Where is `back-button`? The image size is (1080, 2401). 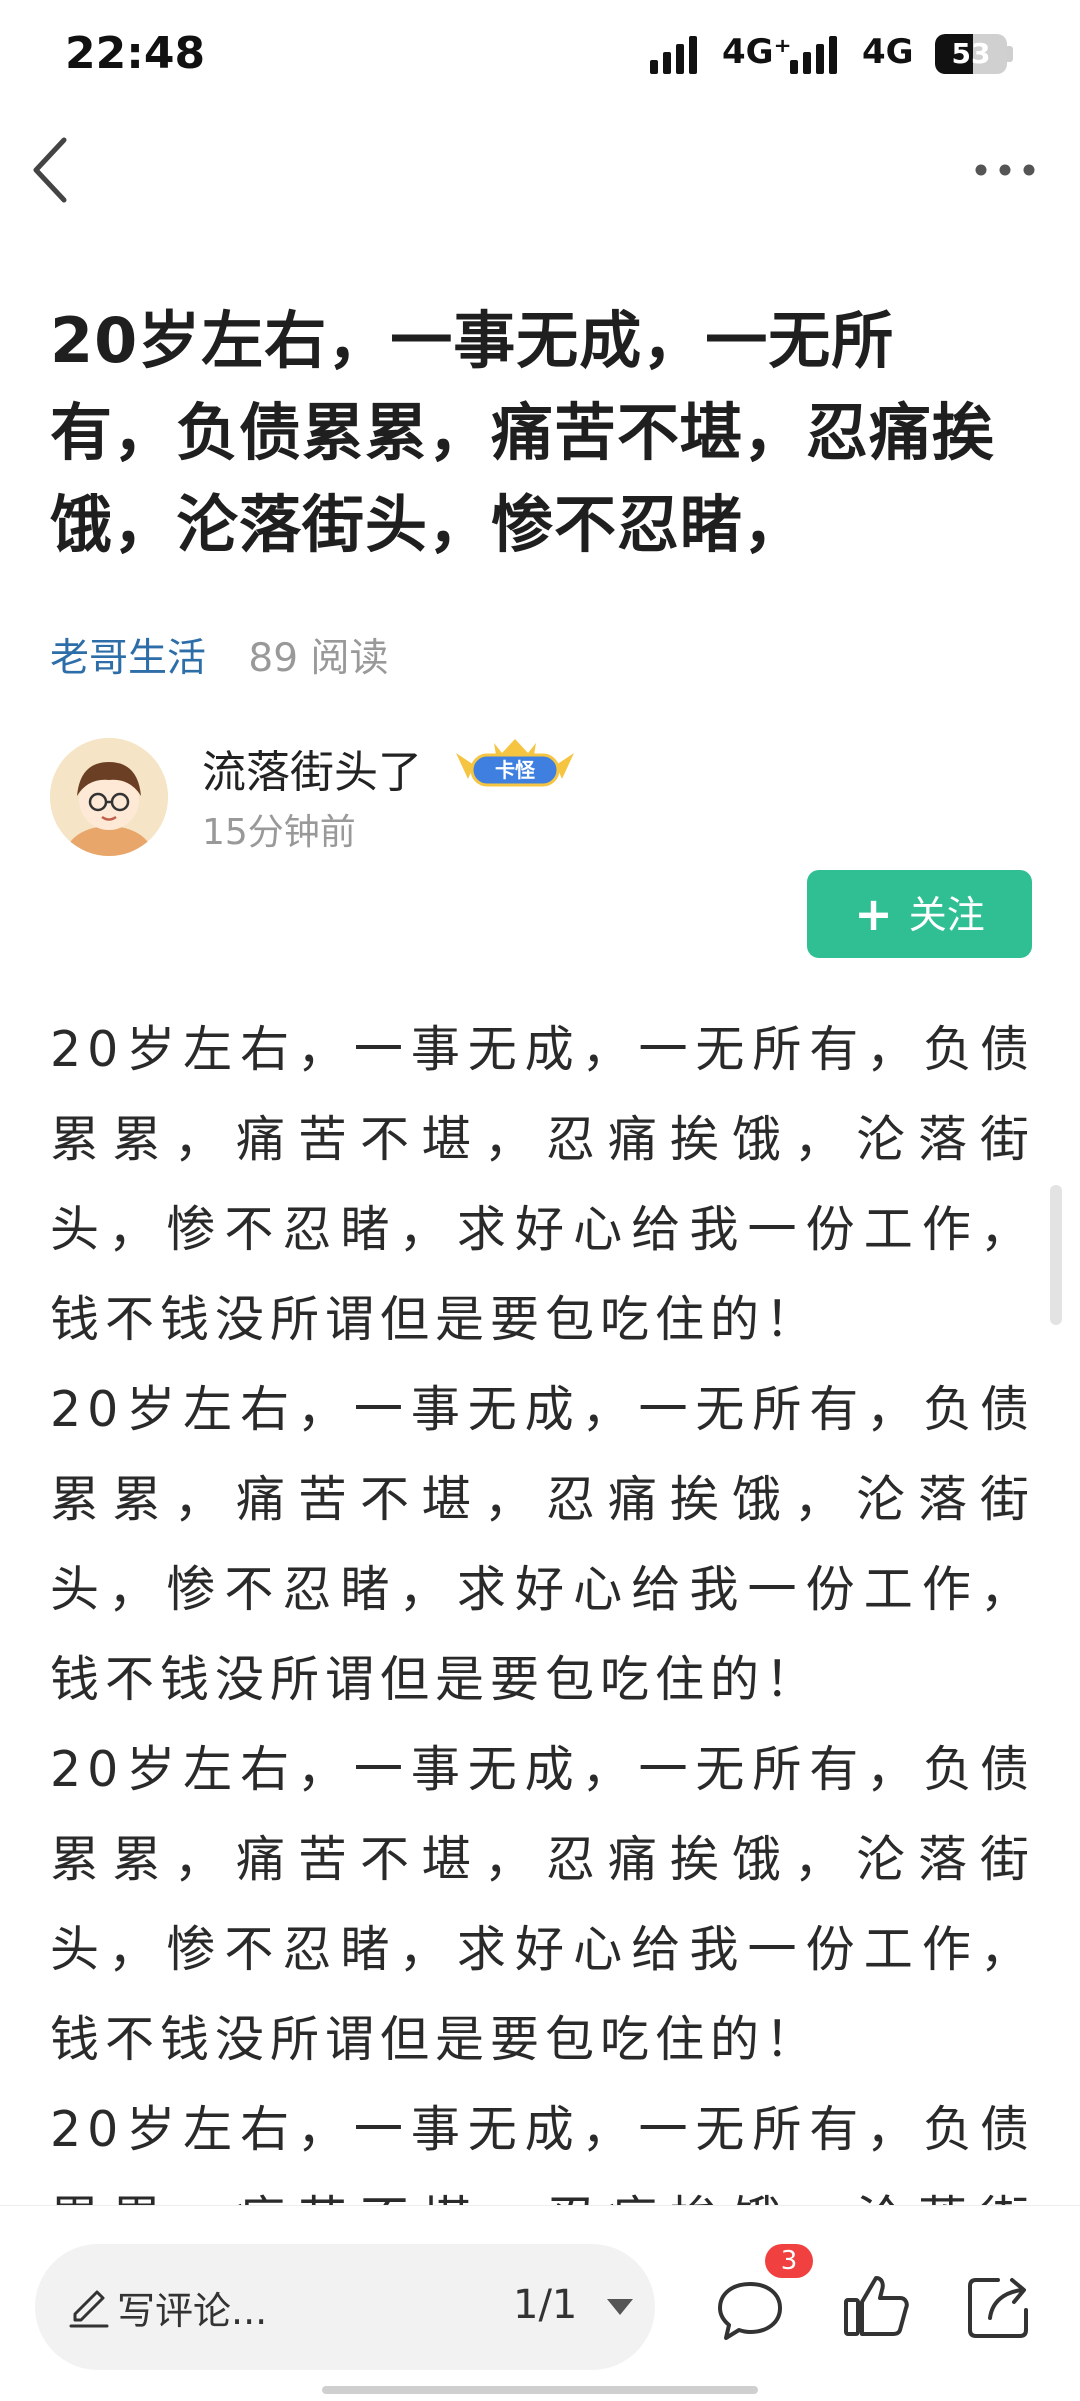
back-button is located at coordinates (52, 170).